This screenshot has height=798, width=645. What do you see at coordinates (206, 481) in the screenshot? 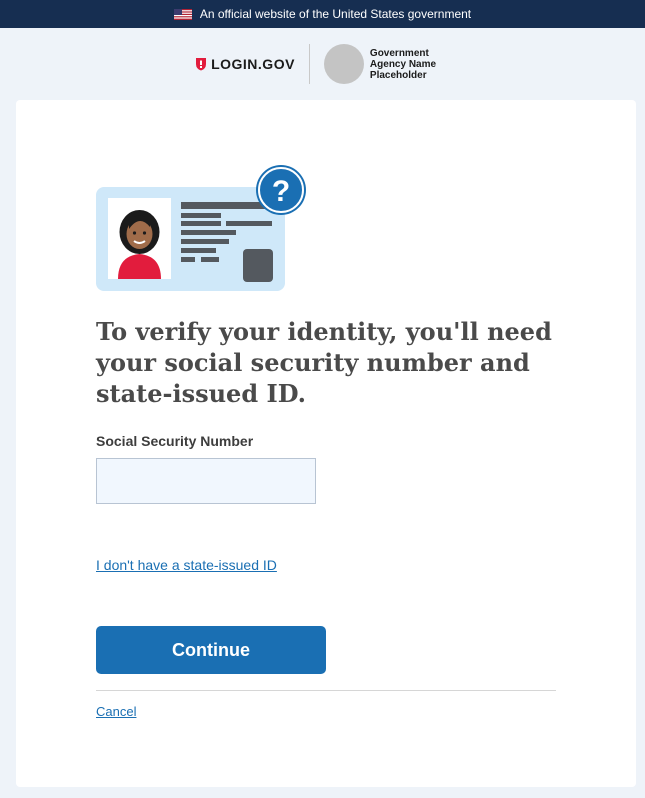
I see `ssn-input` at bounding box center [206, 481].